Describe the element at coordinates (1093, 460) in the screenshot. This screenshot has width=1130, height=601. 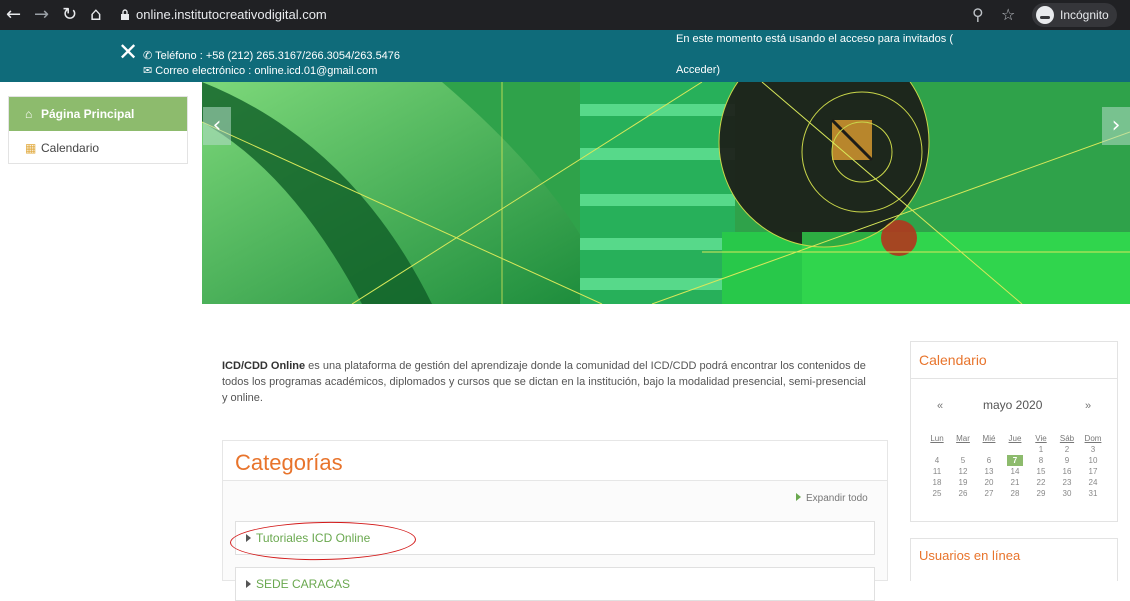
I see `calendar-day: 10` at that location.